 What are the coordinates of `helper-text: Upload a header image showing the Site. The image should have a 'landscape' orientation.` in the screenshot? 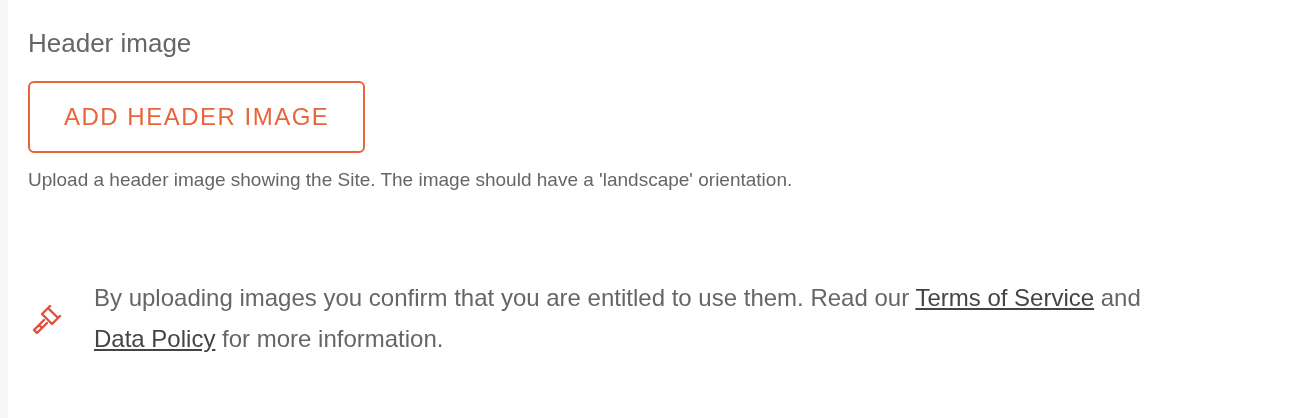 It's located at (411, 180).